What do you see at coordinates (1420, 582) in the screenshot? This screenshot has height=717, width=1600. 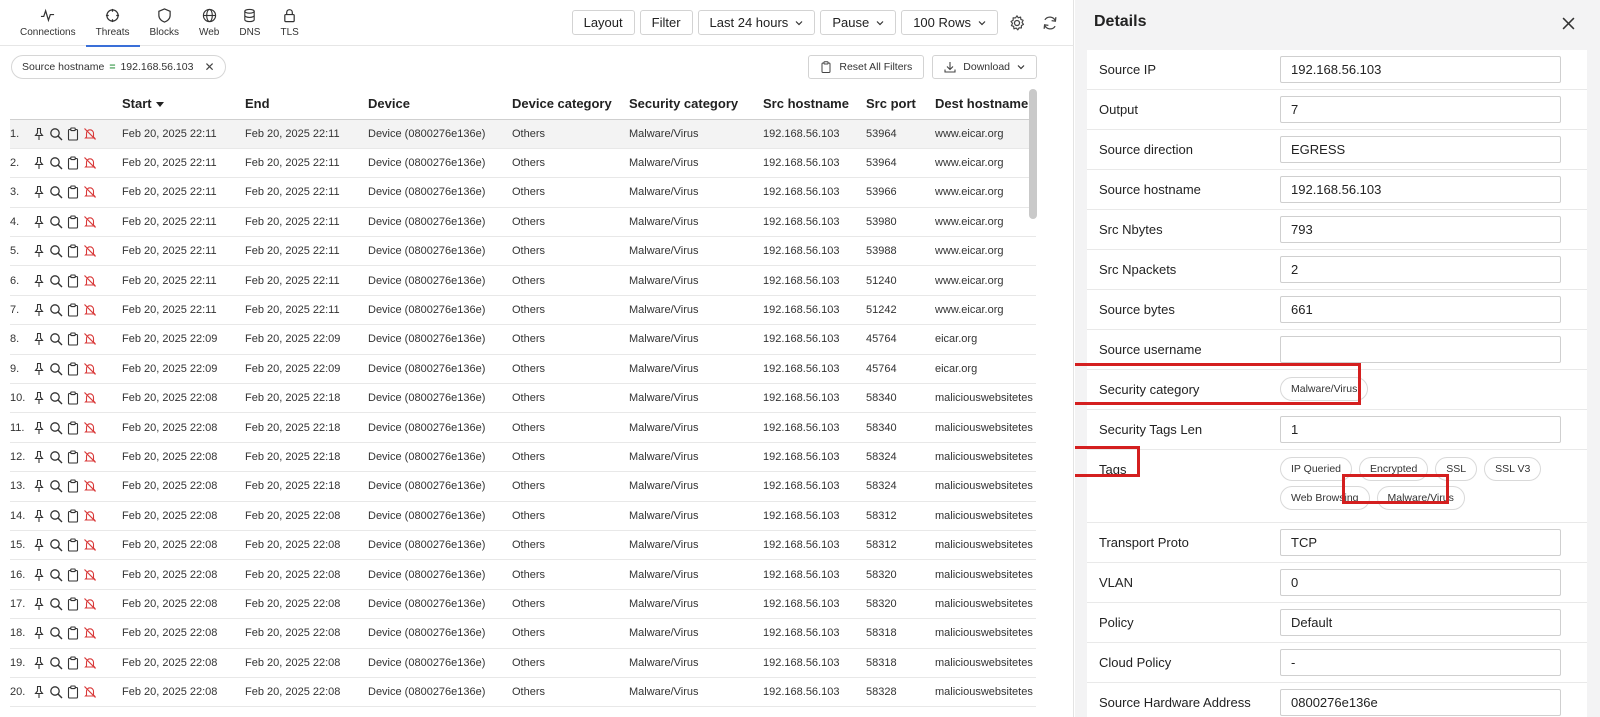 I see `detail-value-field: 0` at bounding box center [1420, 582].